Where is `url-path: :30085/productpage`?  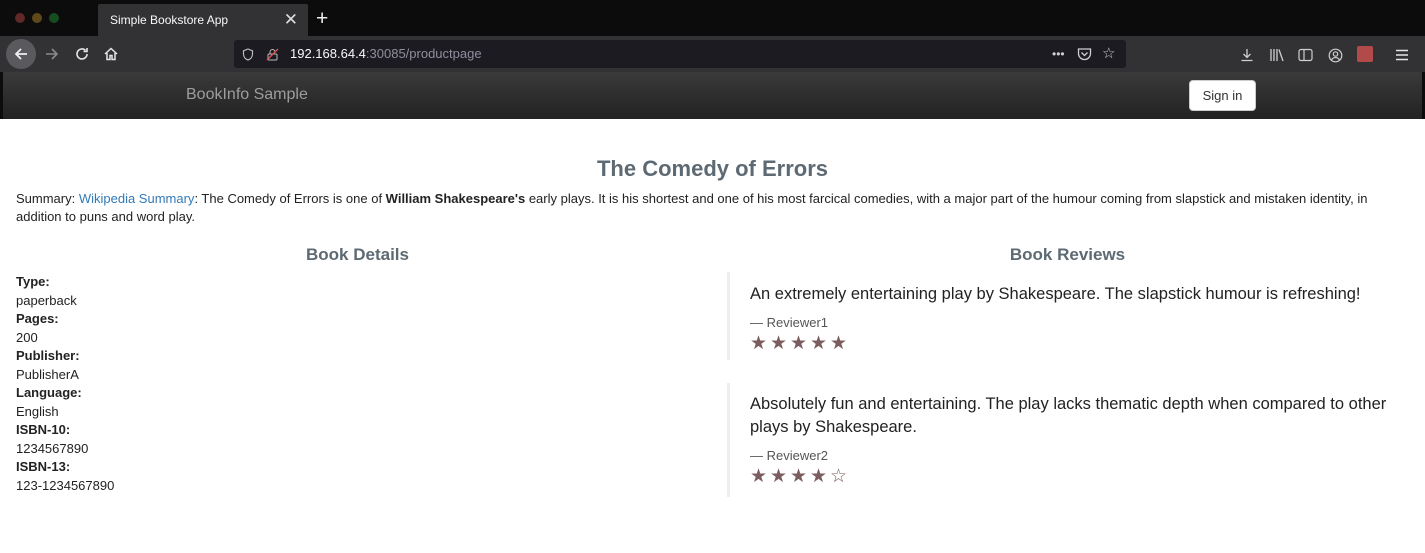 url-path: :30085/productpage is located at coordinates (423, 53).